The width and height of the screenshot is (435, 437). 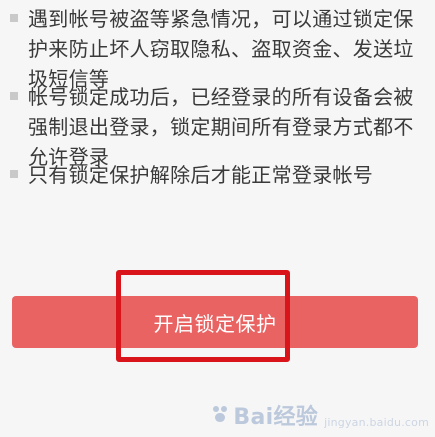 I want to click on baidu-jingyan-watermark: Bai经验 jingyan.baidu.com, so click(x=320, y=415).